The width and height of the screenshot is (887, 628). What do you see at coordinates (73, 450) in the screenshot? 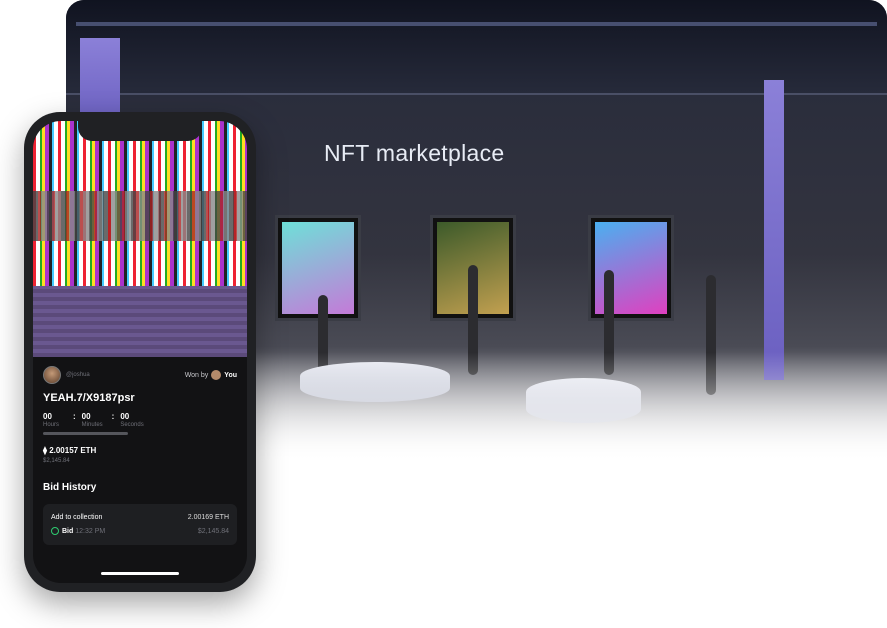
I see `price-eth: 2.00157 ETH` at bounding box center [73, 450].